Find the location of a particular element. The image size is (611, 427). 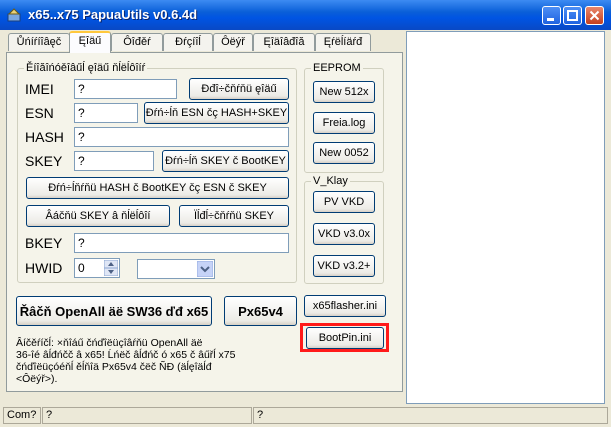

tab-codes: Ęîäű is located at coordinates (90, 42).